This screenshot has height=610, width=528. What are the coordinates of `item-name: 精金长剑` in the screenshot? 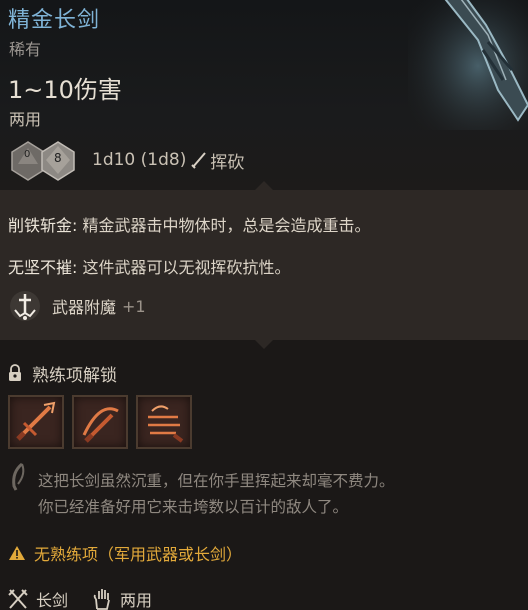 It's located at (54, 20).